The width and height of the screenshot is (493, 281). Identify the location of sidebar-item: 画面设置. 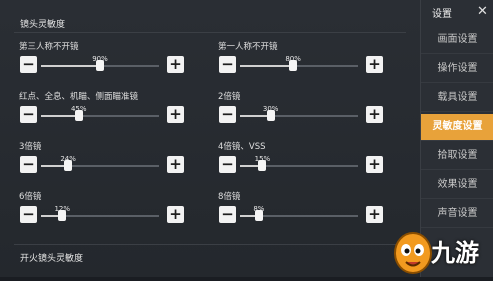
(457, 40).